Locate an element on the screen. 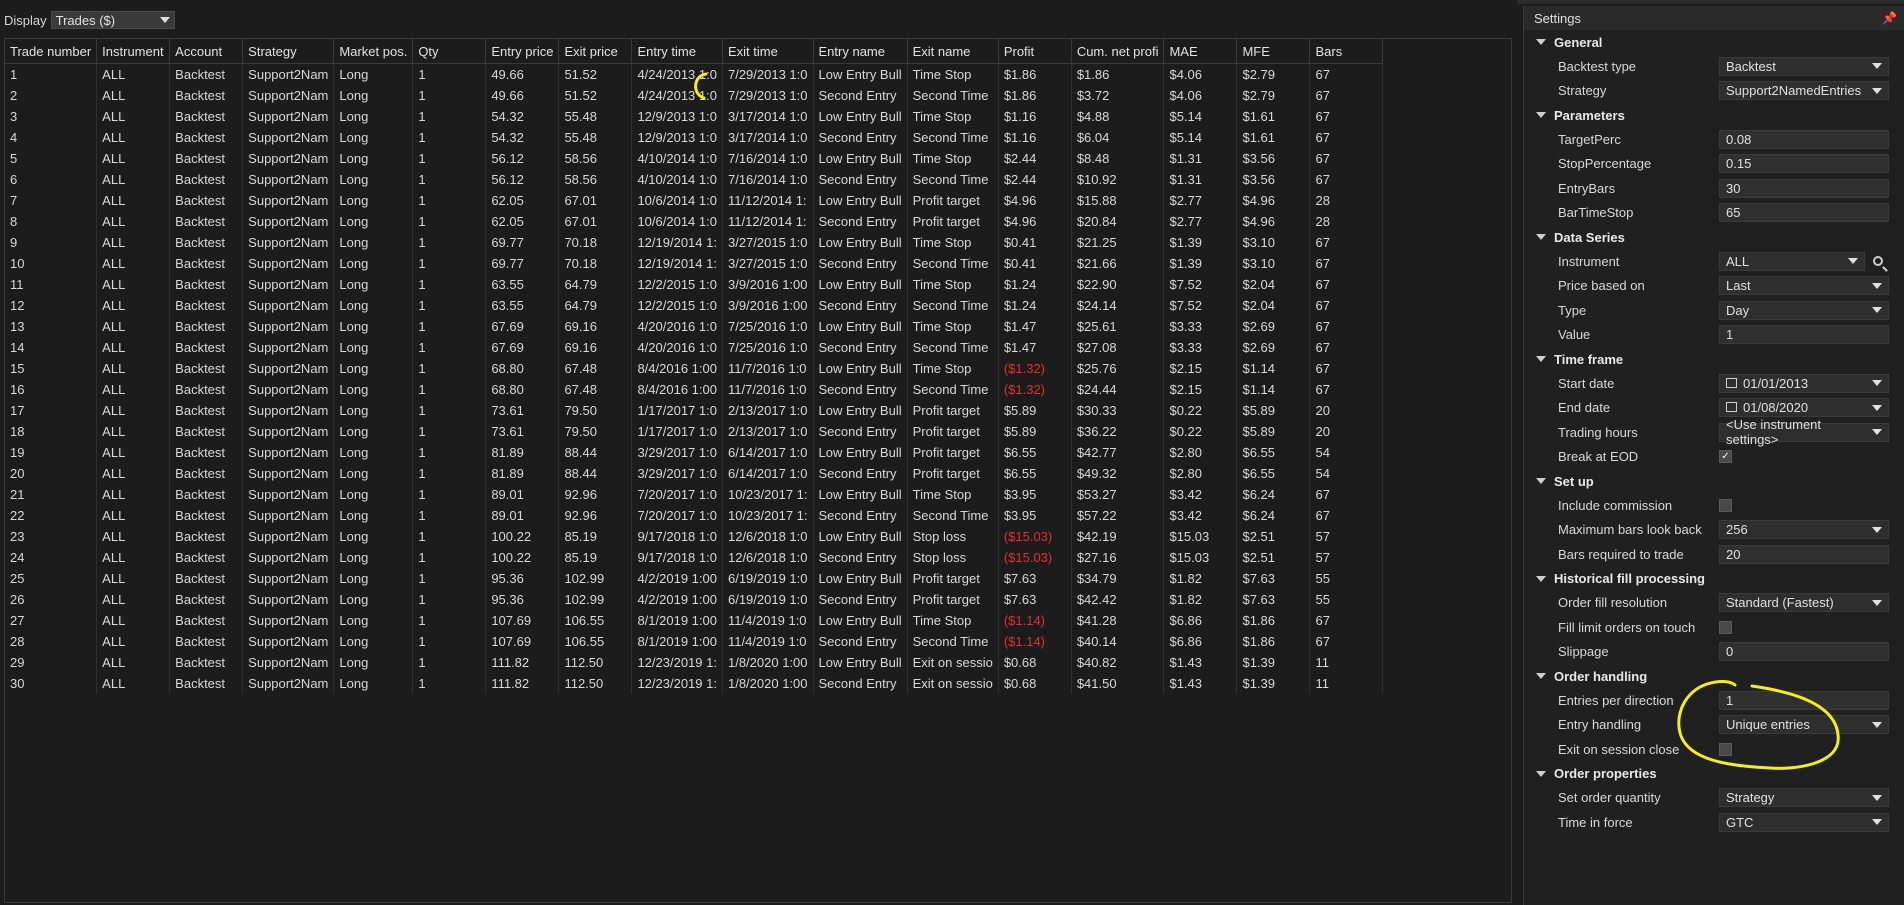 The image size is (1904, 905). settings-section-header: Parameters is located at coordinates (1714, 115).